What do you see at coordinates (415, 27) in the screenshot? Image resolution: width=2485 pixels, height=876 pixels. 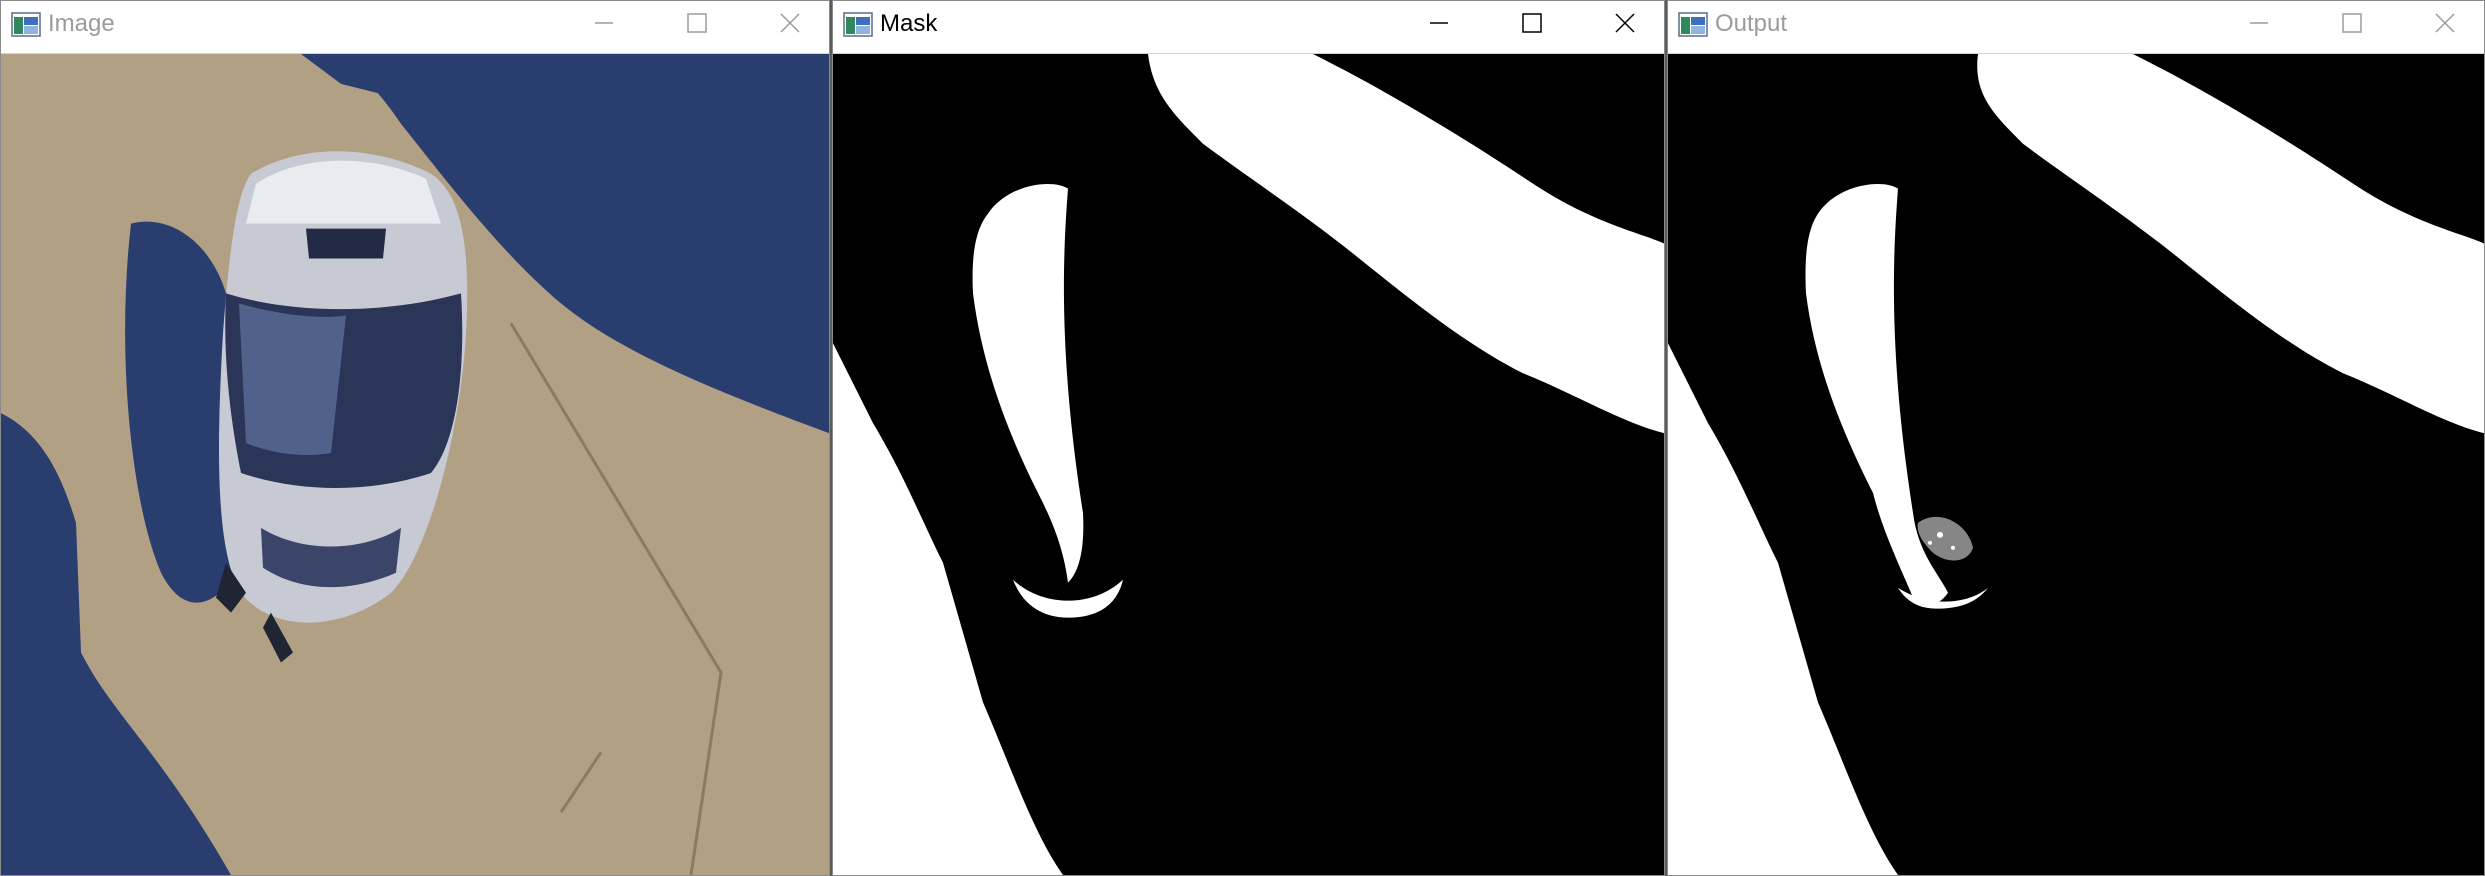 I see `image-window-titlebar: Image` at bounding box center [415, 27].